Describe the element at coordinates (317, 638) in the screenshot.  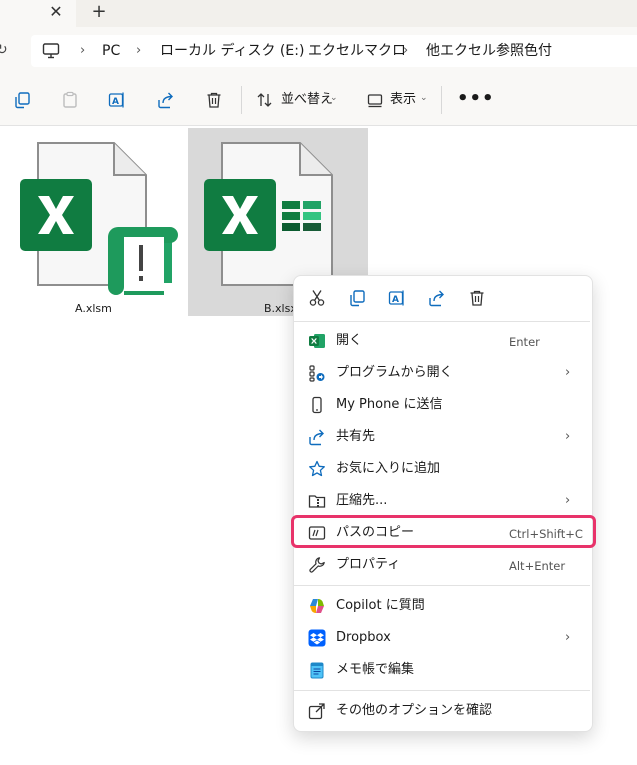
I see `dropbox-icon` at that location.